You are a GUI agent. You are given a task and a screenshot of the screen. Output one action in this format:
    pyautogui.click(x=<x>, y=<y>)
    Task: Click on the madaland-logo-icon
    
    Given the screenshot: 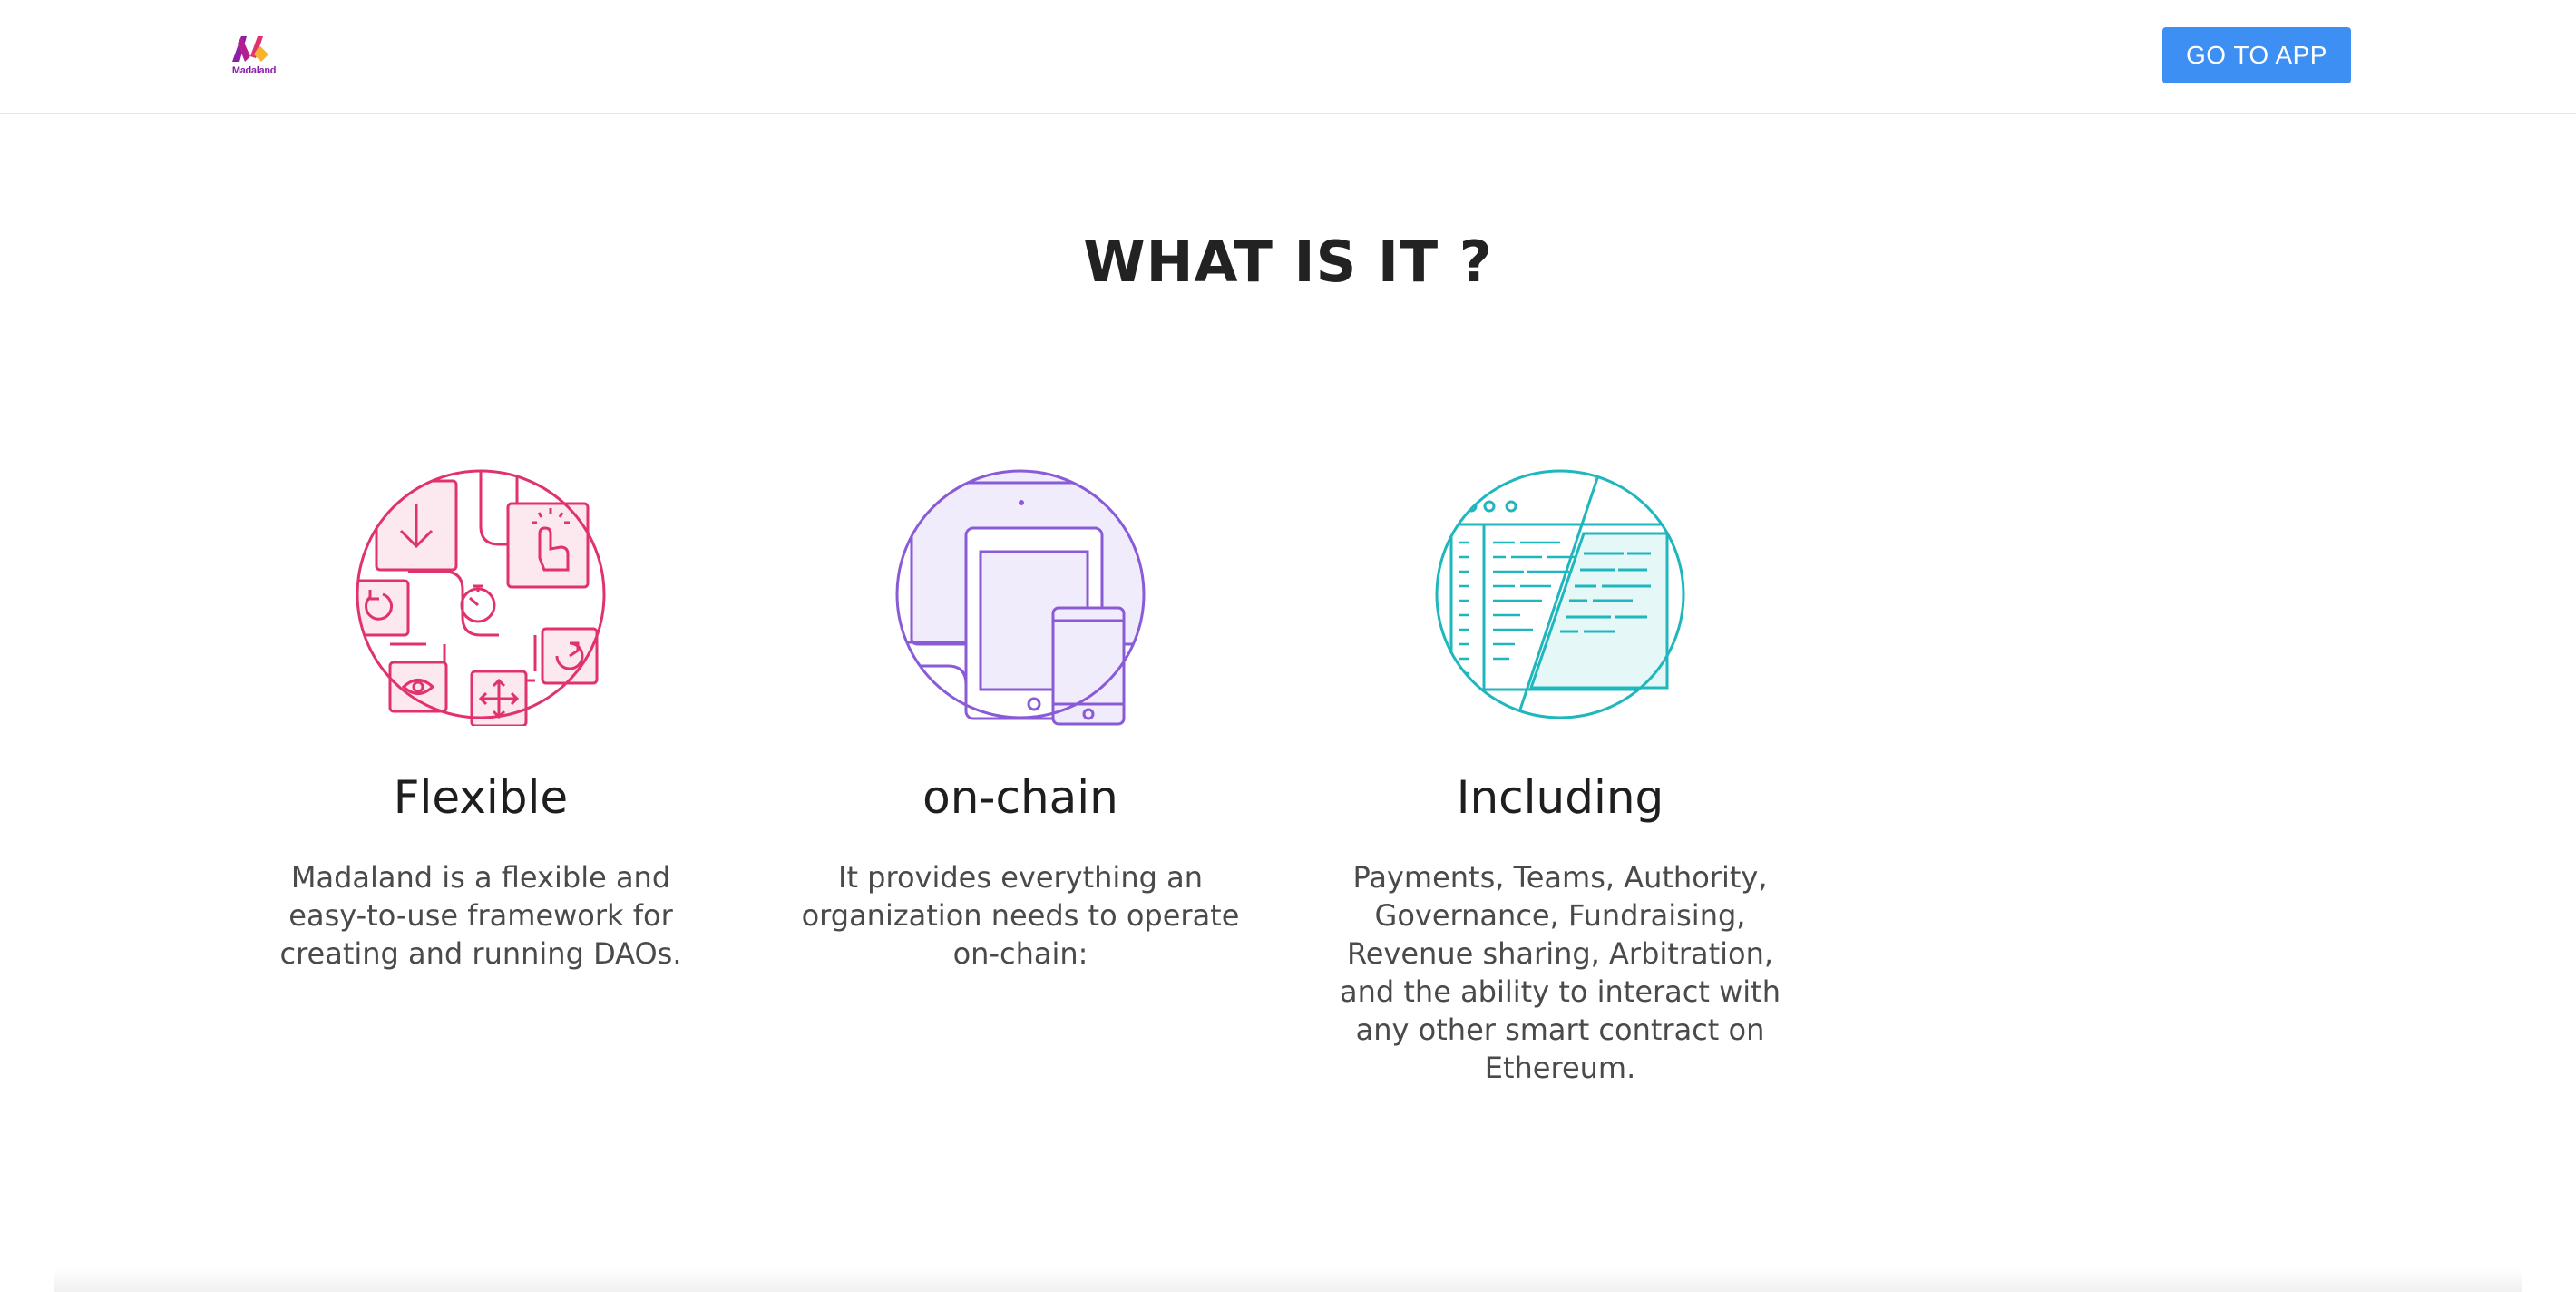 What is the action you would take?
    pyautogui.click(x=250, y=49)
    